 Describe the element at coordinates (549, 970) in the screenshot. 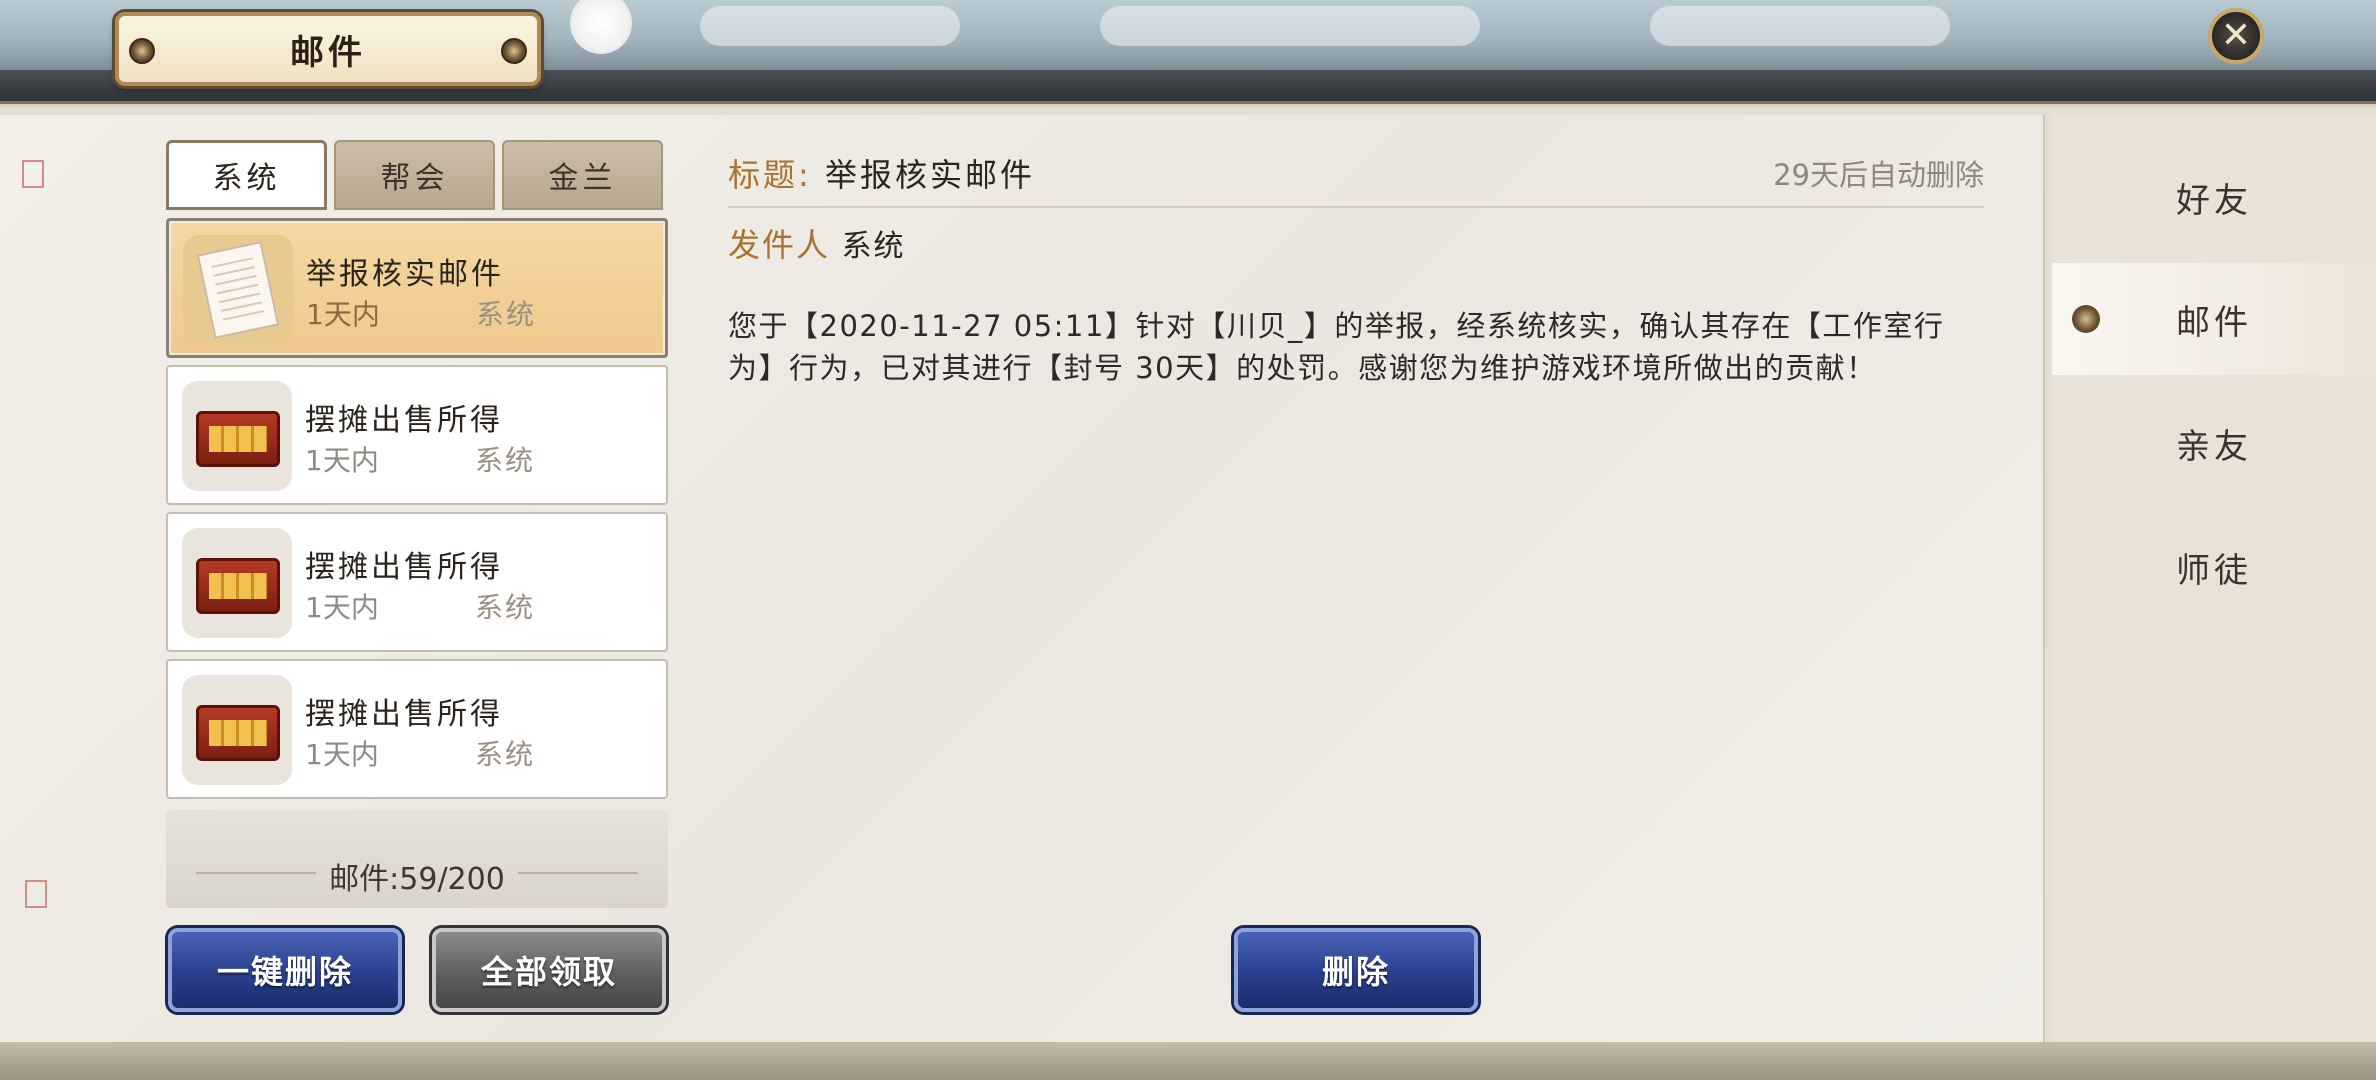

I see `claim-all-button: 全部领取` at that location.